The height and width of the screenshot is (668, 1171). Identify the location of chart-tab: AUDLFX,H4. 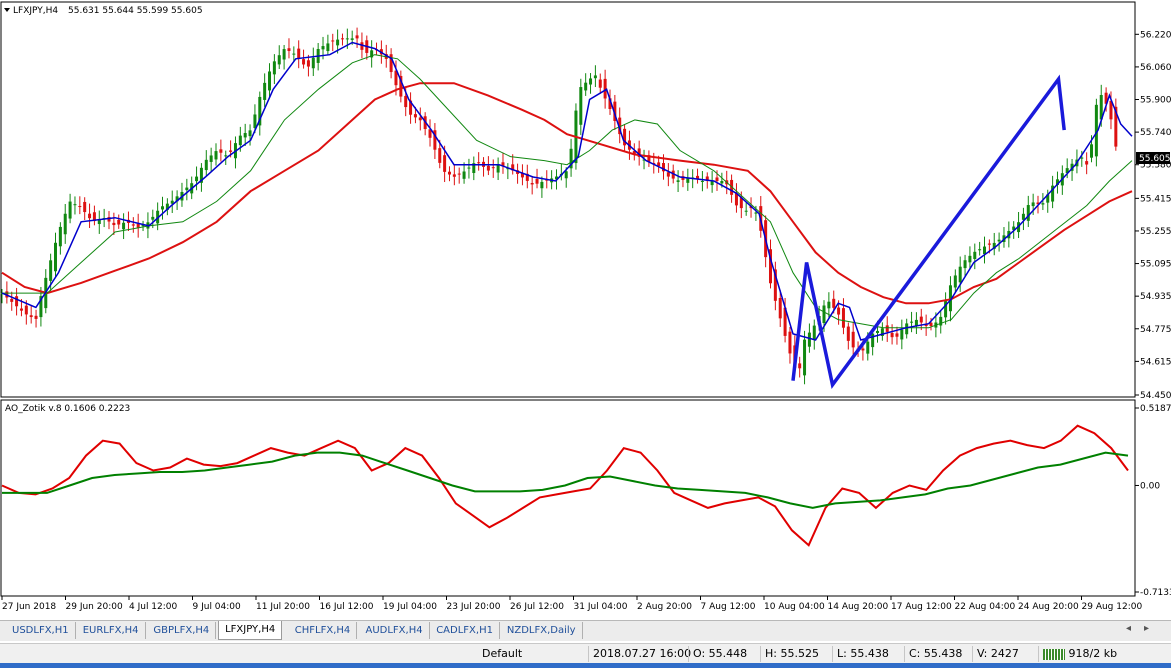
(395, 630).